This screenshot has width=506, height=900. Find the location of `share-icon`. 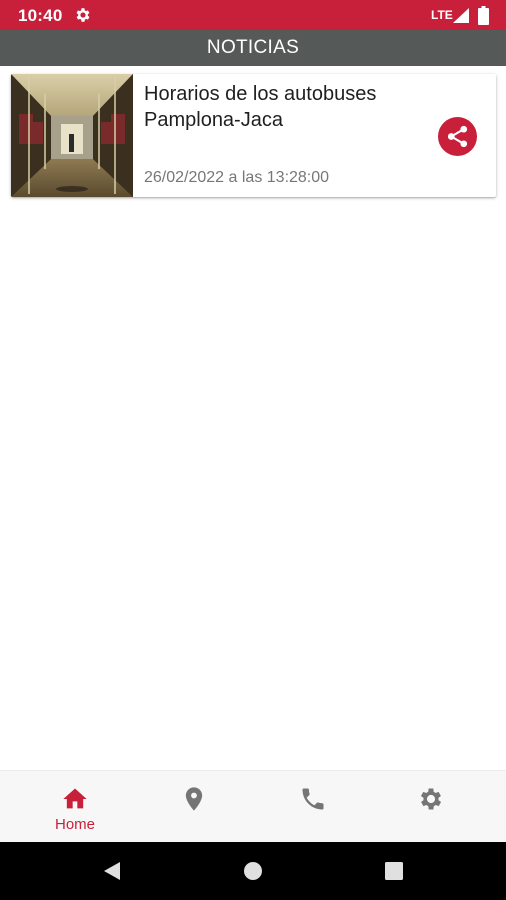

share-icon is located at coordinates (457, 136).